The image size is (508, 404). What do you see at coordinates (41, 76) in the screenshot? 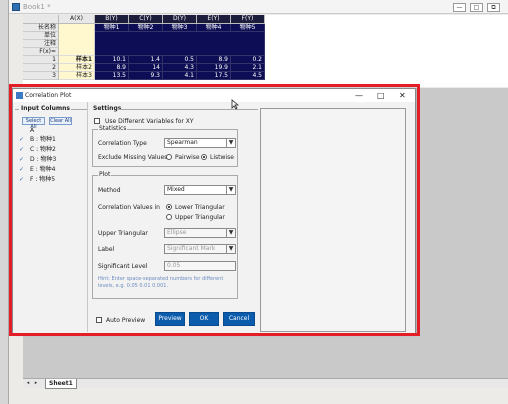
I see `row-label-3: 3` at bounding box center [41, 76].